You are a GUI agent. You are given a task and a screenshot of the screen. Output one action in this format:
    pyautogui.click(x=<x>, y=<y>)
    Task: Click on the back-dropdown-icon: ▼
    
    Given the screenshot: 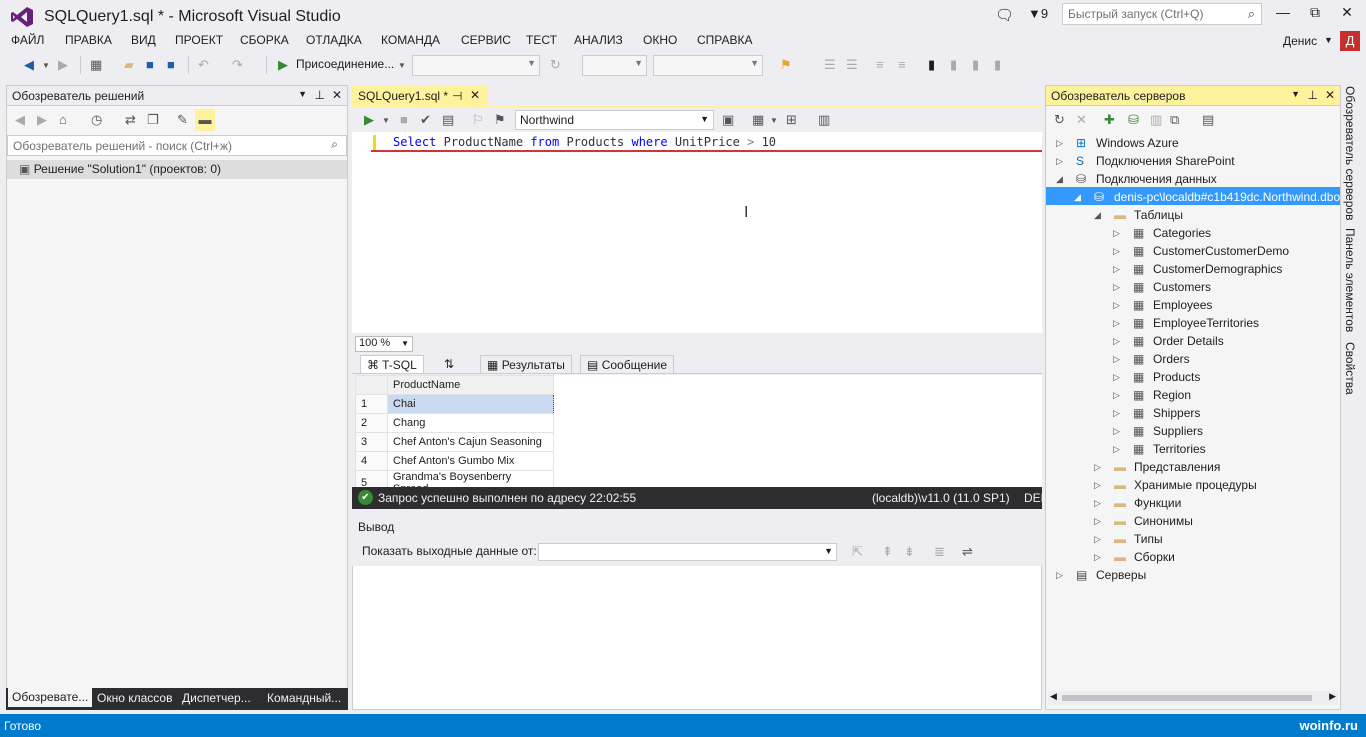 What is the action you would take?
    pyautogui.click(x=46, y=65)
    